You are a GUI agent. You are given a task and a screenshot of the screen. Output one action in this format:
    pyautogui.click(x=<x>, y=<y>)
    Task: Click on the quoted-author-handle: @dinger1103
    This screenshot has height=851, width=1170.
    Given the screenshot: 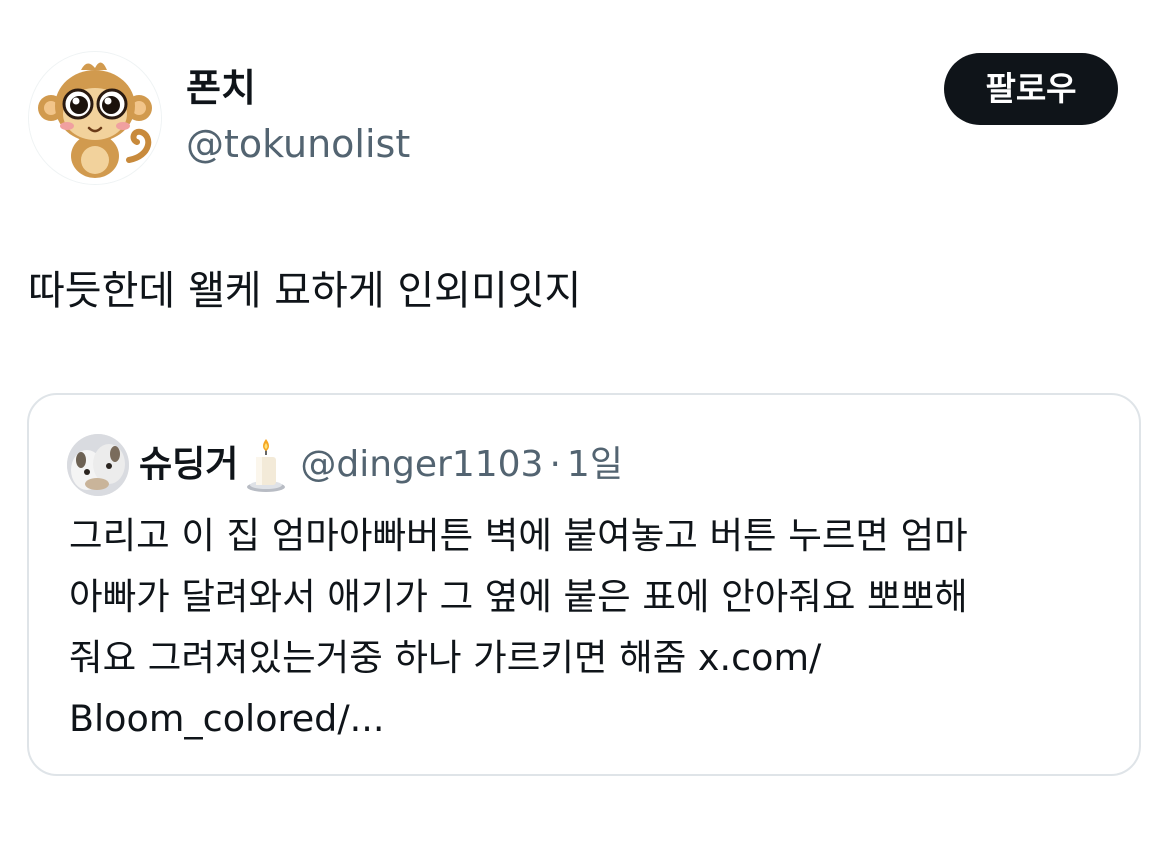 What is the action you would take?
    pyautogui.click(x=421, y=465)
    